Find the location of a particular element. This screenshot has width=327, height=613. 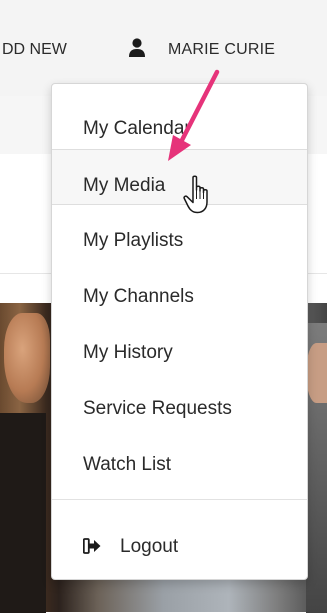

logout-icon is located at coordinates (92, 546).